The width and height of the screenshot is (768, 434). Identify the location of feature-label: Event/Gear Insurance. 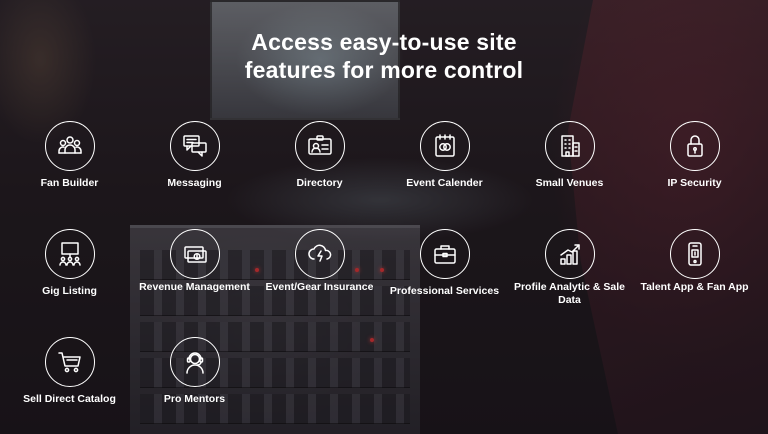
(319, 287).